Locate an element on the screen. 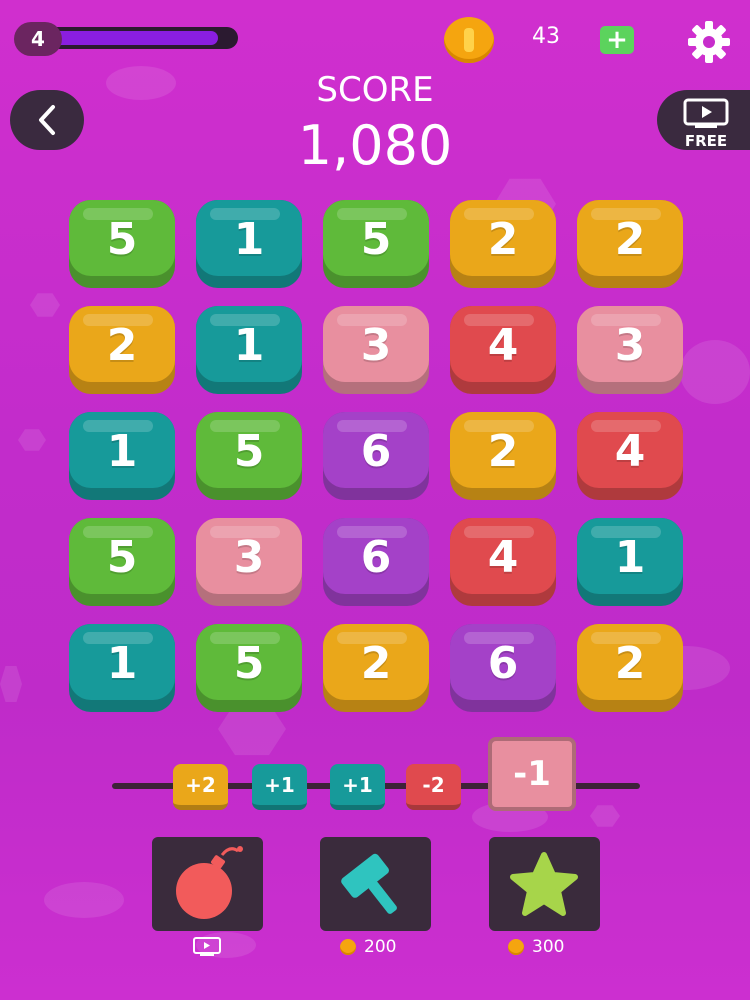 The width and height of the screenshot is (750, 1000). hammer-price: 200 is located at coordinates (368, 947).